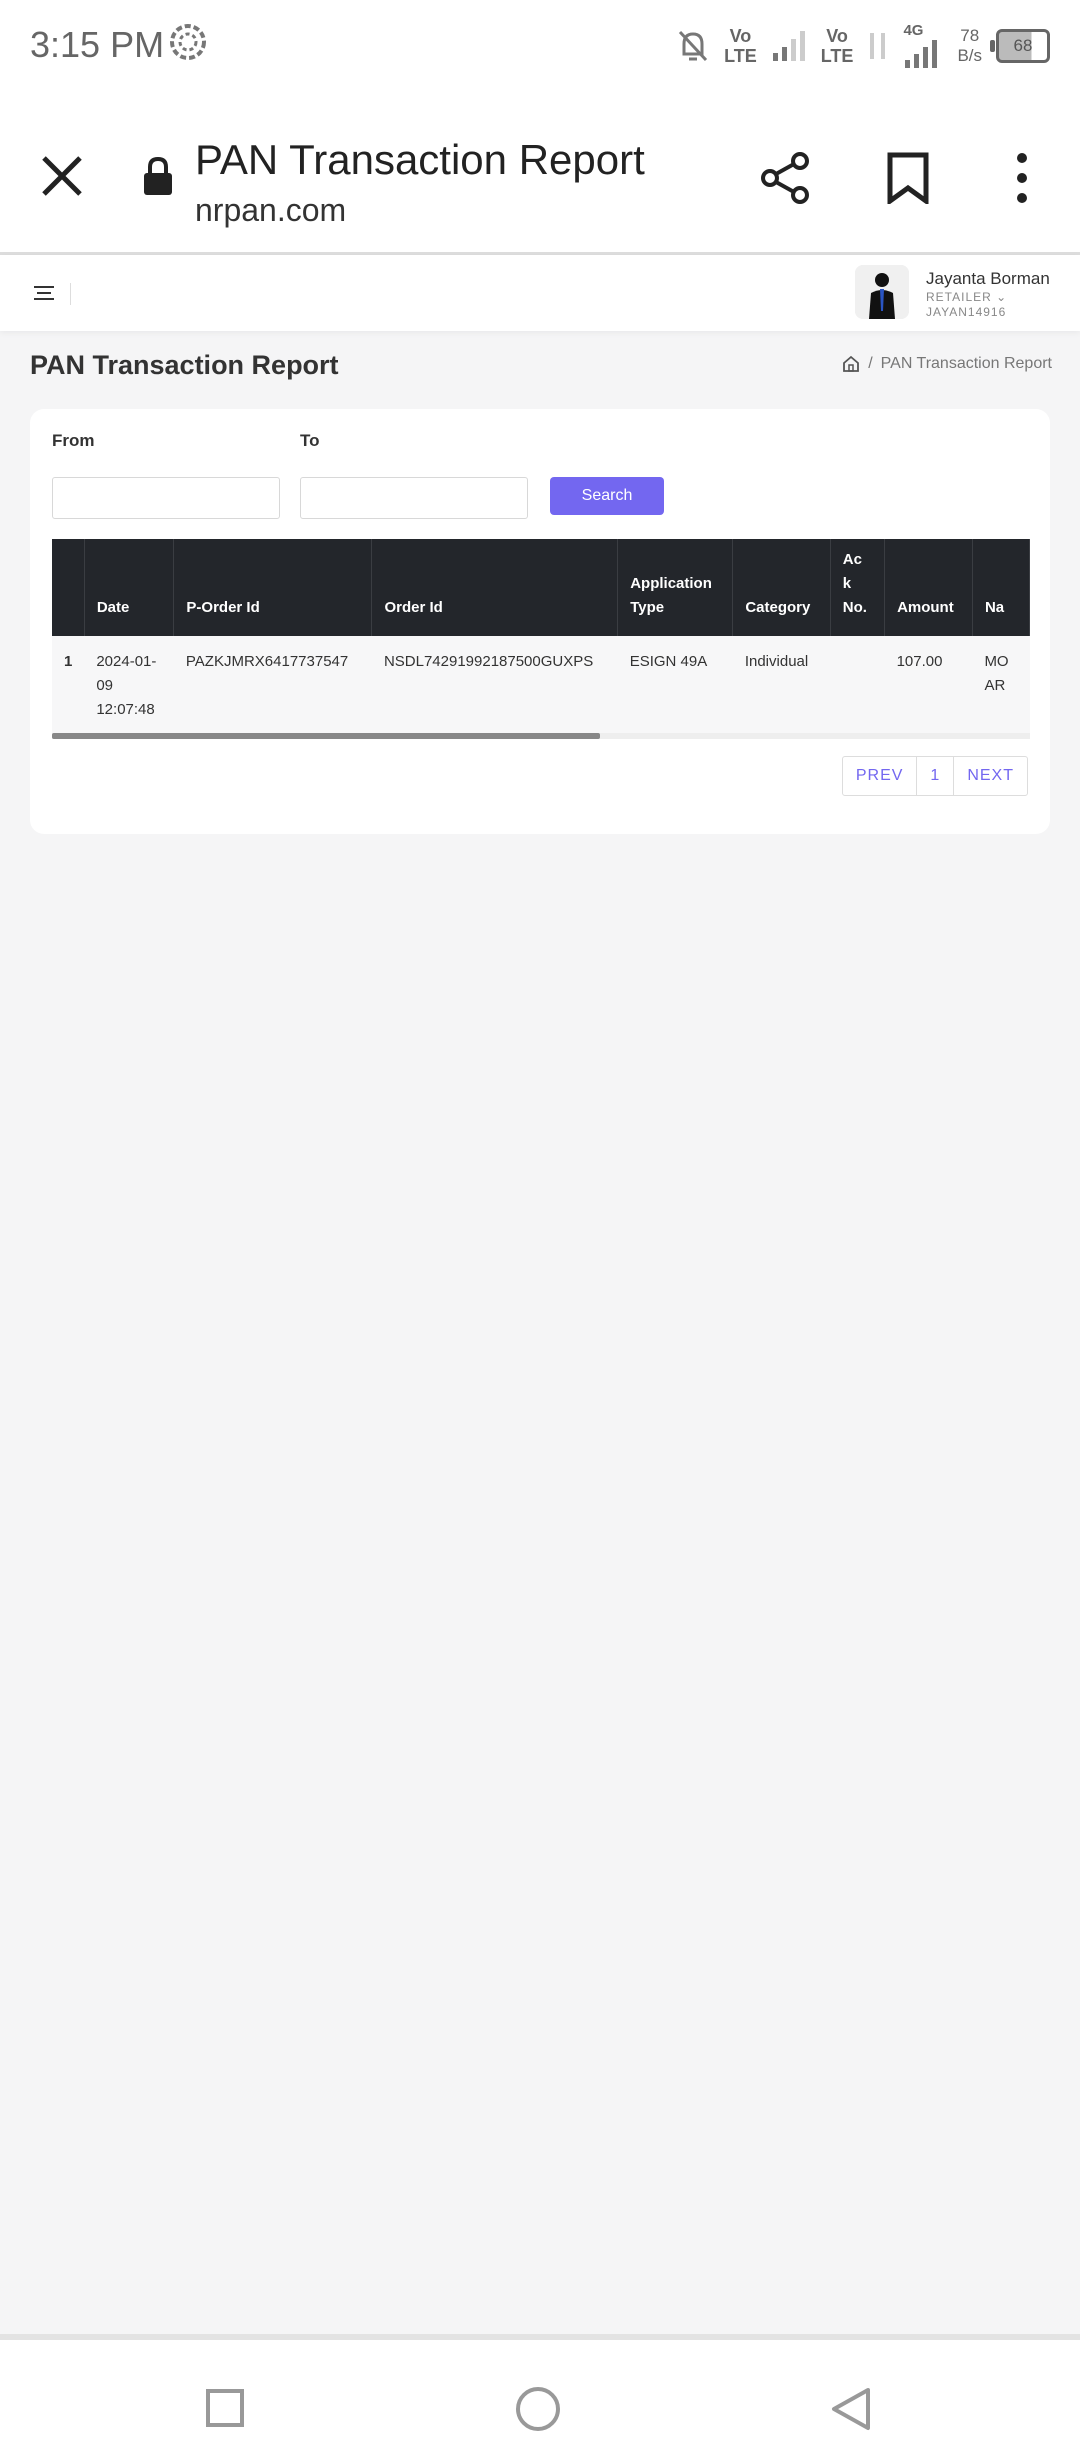  I want to click on col-header-amount: Amount, so click(928, 587).